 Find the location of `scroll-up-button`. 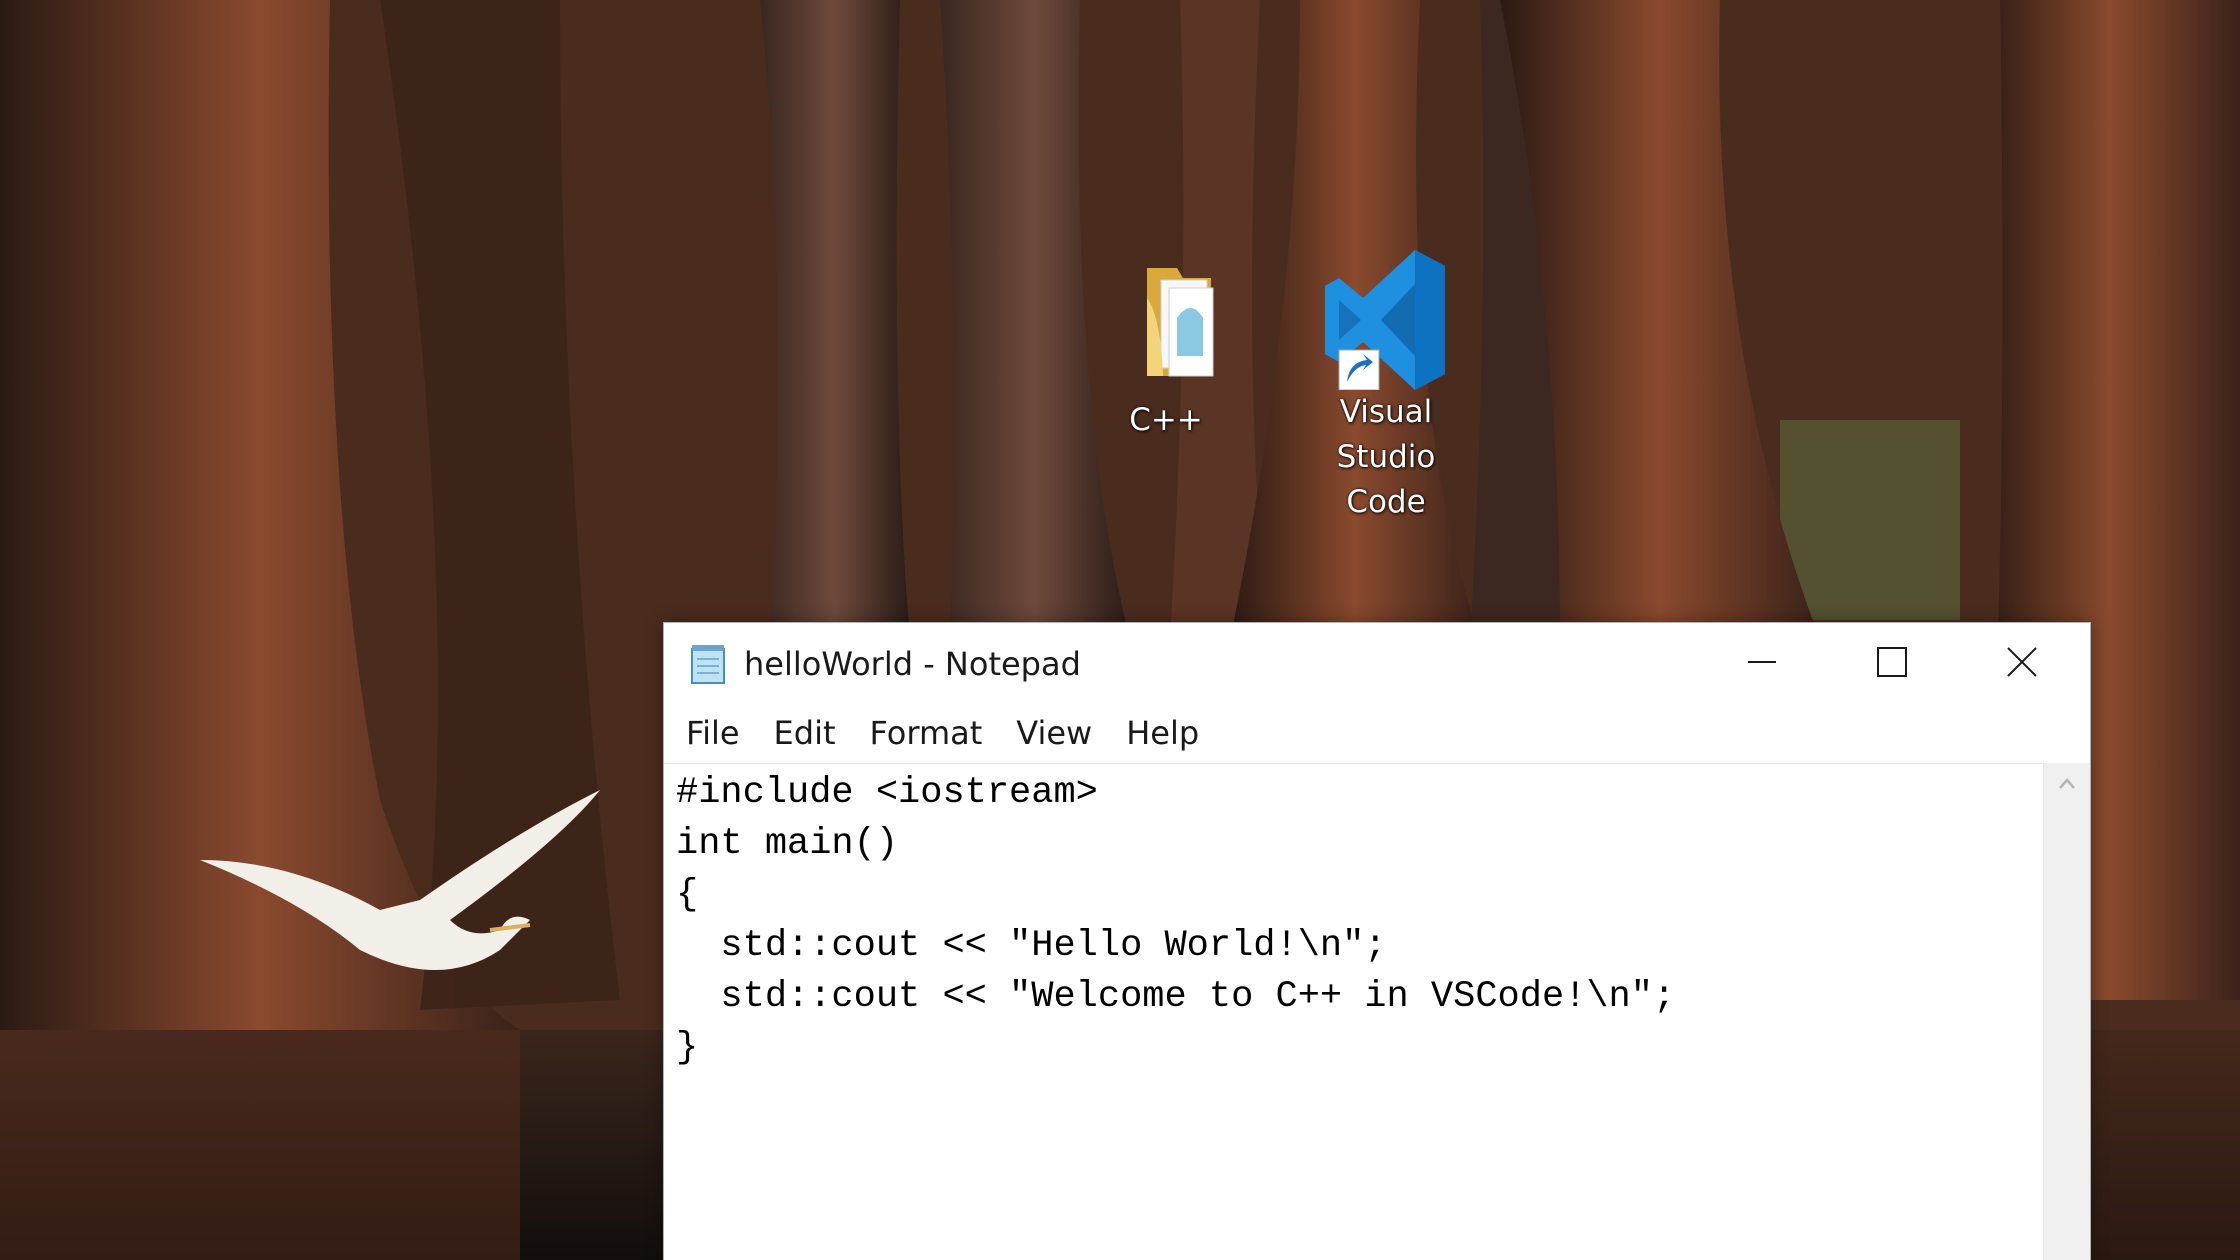

scroll-up-button is located at coordinates (2067, 786).